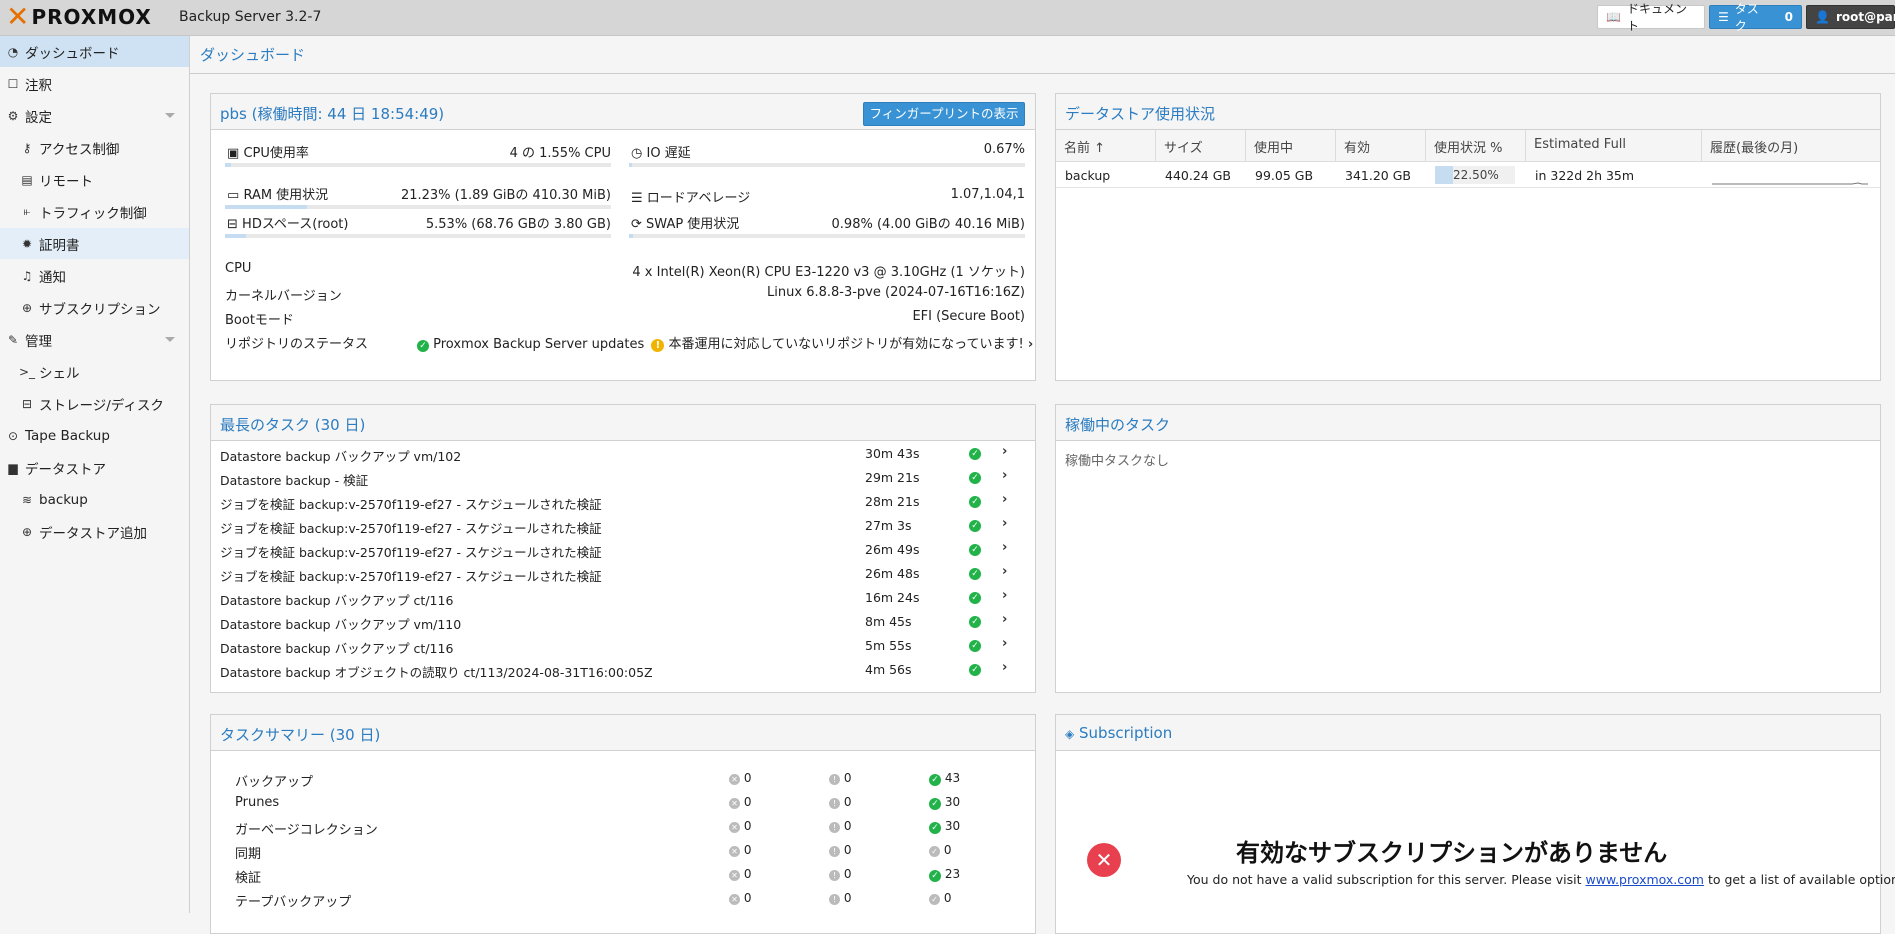 This screenshot has height=934, width=1895. Describe the element at coordinates (94, 531) in the screenshot. I see `sidebar-item-add-datastore: ⊕ データストア追加` at that location.